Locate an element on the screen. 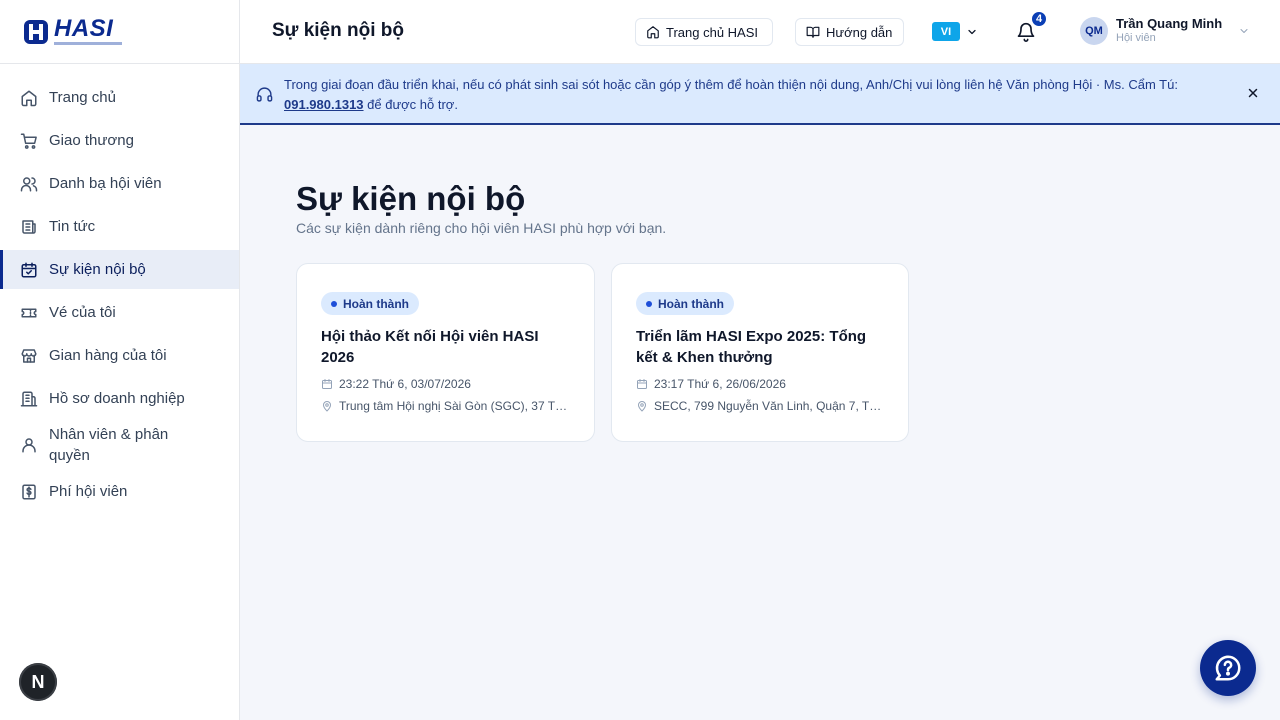 The height and width of the screenshot is (720, 1280). notification-count-badge: 4 is located at coordinates (1039, 19).